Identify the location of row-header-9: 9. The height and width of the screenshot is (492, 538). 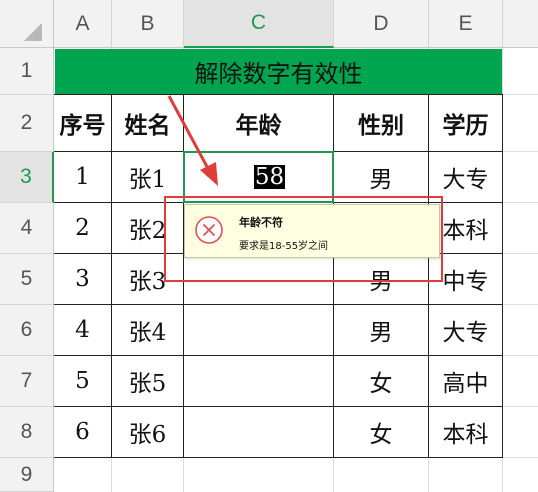
(27, 475).